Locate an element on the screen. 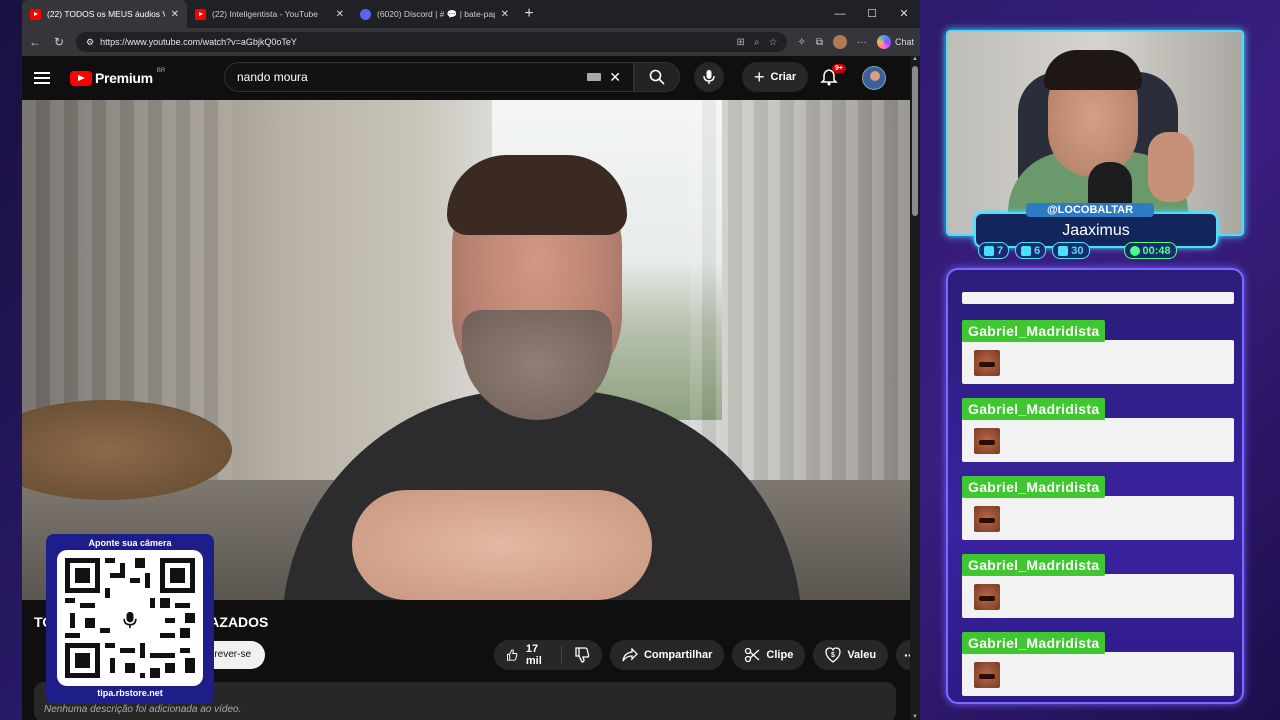 The width and height of the screenshot is (1280, 720). like-button: 17 mil is located at coordinates (528, 655).